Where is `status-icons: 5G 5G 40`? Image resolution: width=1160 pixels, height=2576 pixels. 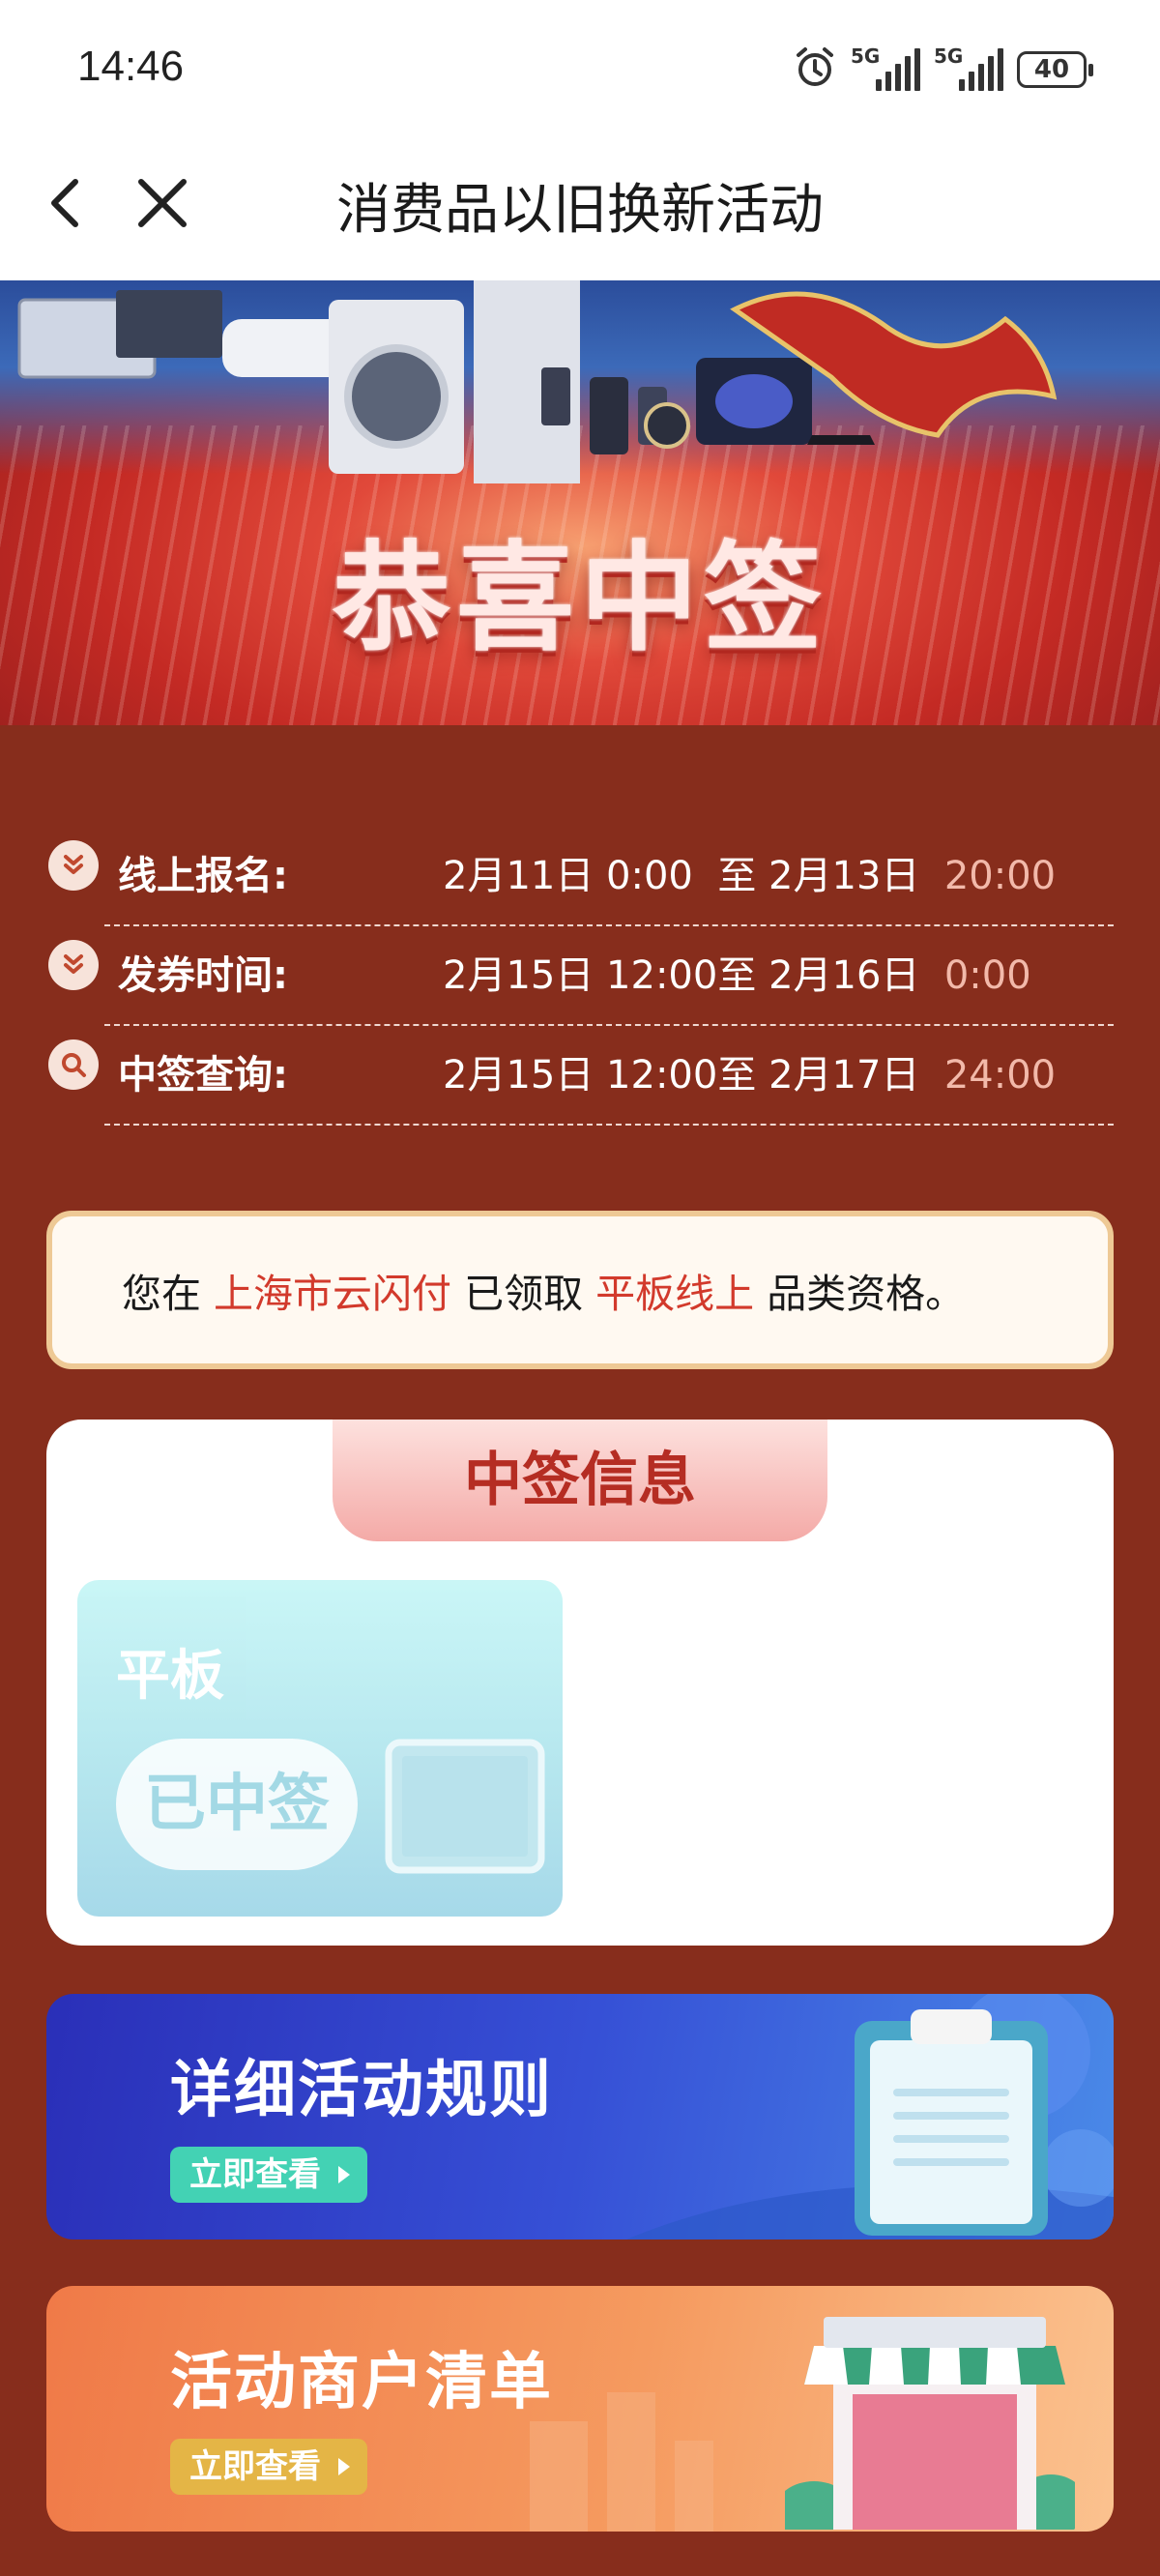
status-icons: 5G 5G 40 is located at coordinates (943, 69).